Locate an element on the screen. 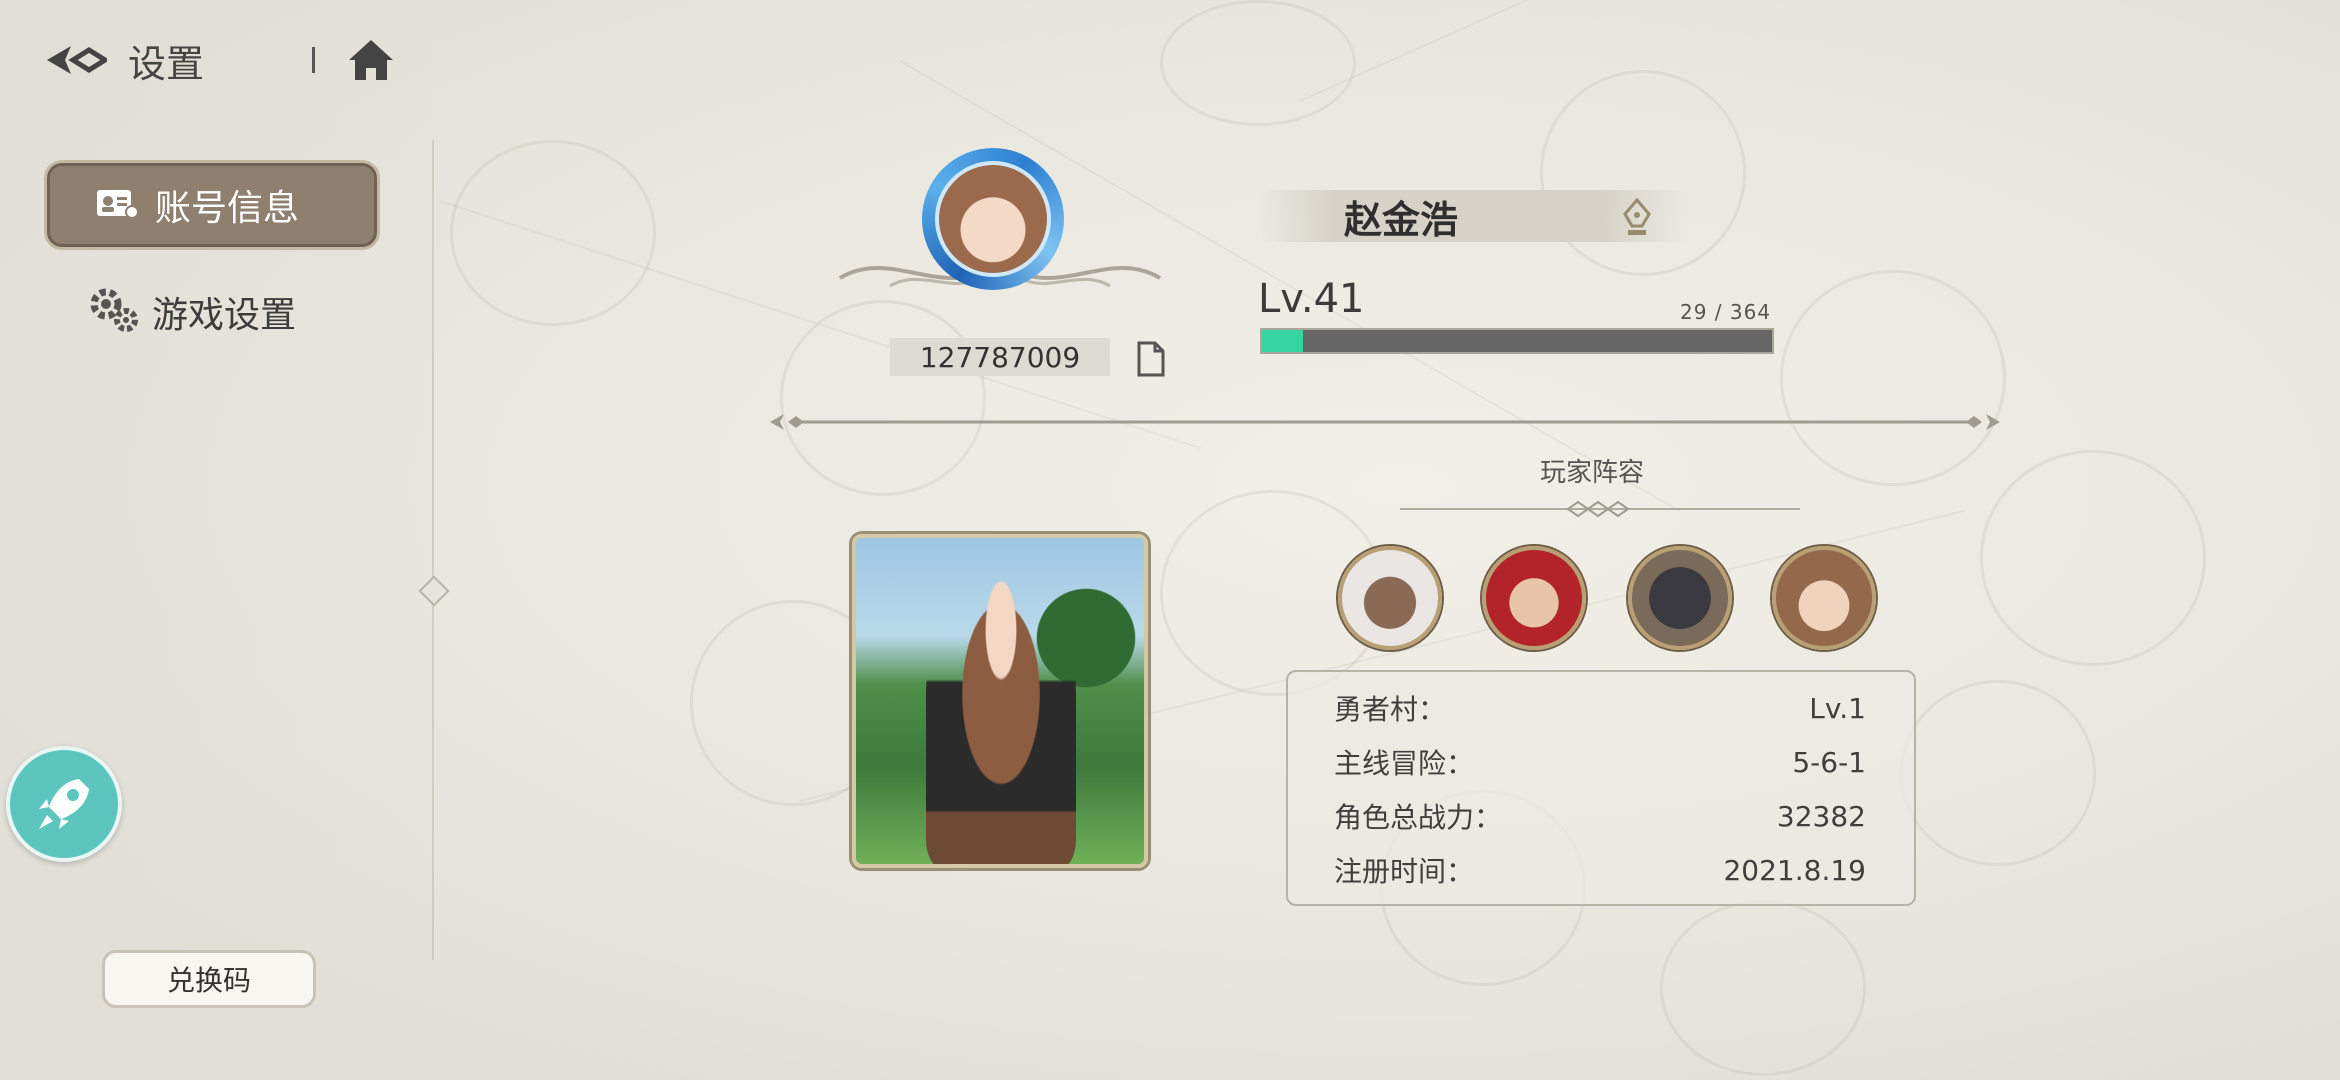  lineup-title-ornament is located at coordinates (1600, 509).